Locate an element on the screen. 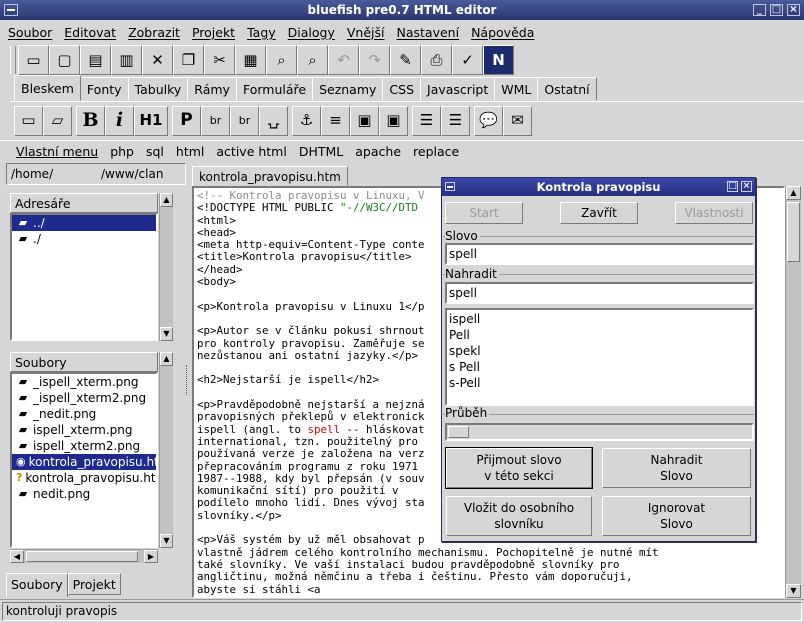 This screenshot has height=623, width=804. pane-resize-handle is located at coordinates (188, 380).